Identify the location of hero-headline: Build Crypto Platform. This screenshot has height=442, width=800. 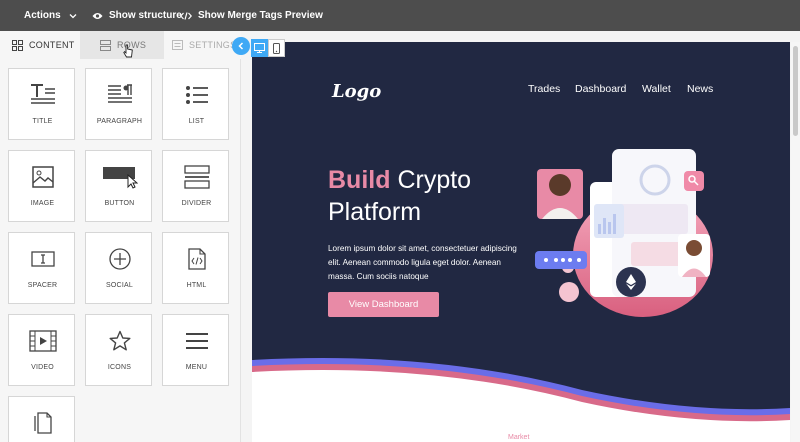
(399, 196).